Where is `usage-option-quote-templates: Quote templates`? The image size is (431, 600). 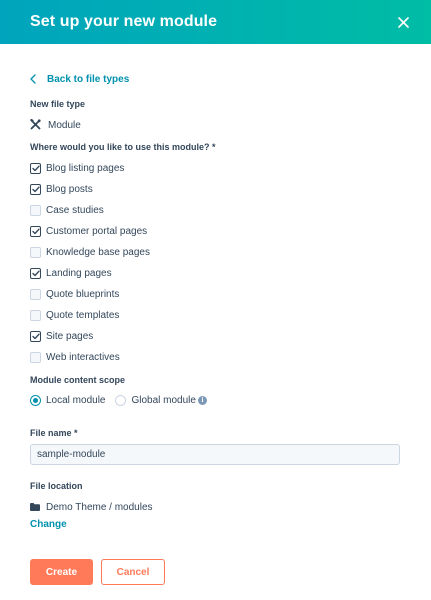 usage-option-quote-templates: Quote templates is located at coordinates (215, 315).